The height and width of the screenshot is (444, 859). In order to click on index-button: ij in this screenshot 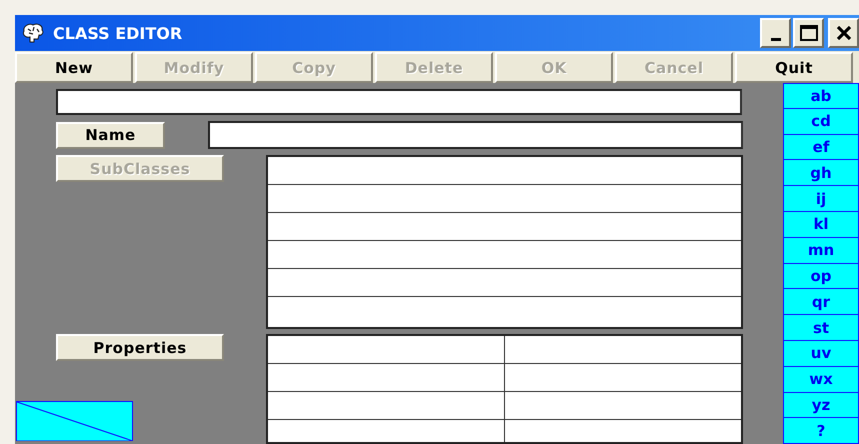, I will do `click(821, 199)`.